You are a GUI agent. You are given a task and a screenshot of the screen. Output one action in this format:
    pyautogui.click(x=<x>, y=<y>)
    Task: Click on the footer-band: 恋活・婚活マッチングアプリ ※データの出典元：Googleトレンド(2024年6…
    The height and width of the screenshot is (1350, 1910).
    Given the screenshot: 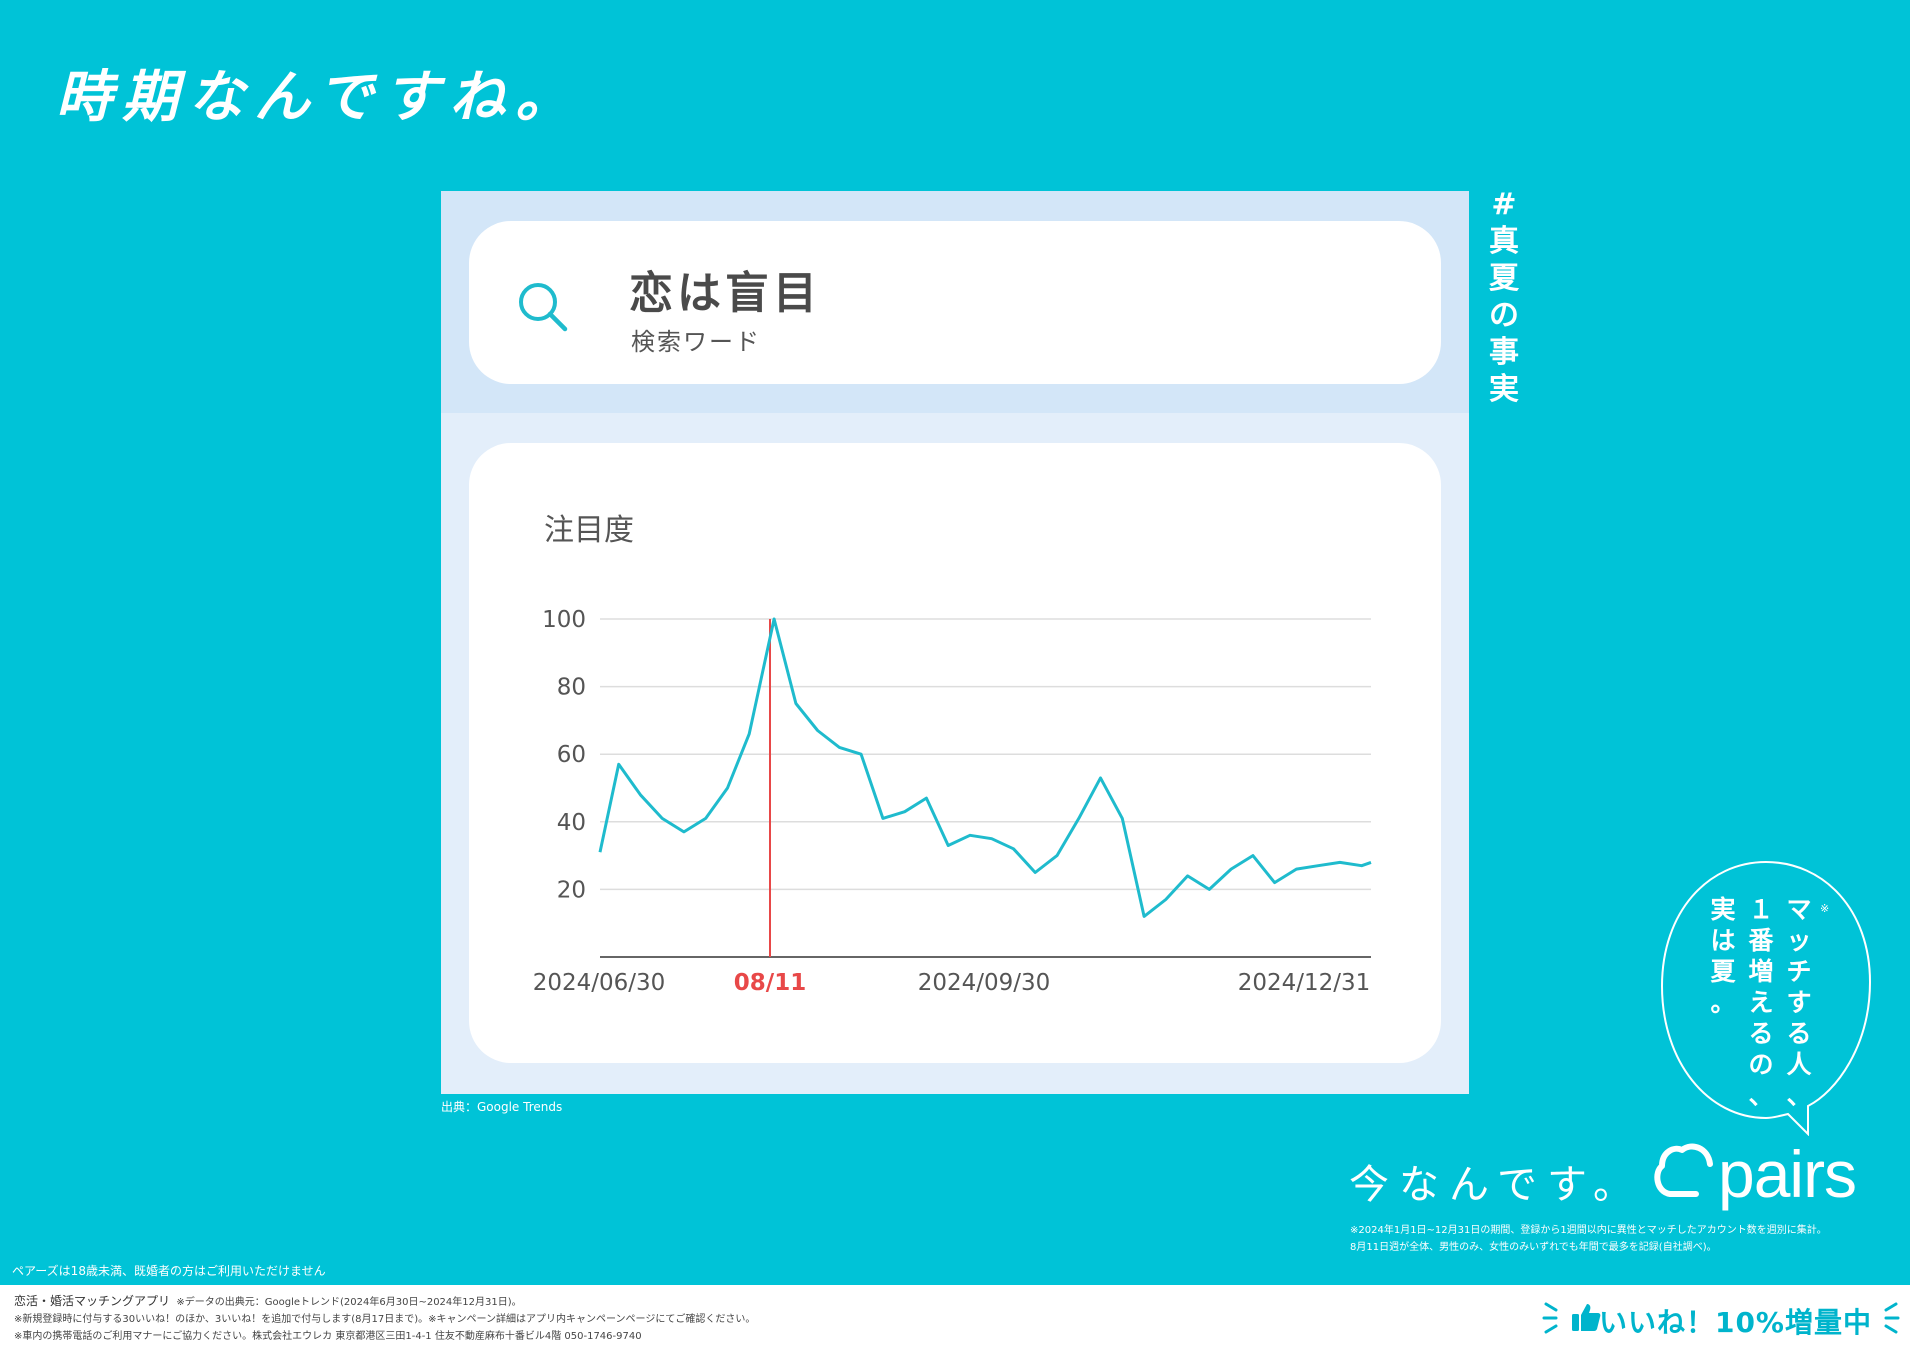 What is the action you would take?
    pyautogui.click(x=955, y=1317)
    